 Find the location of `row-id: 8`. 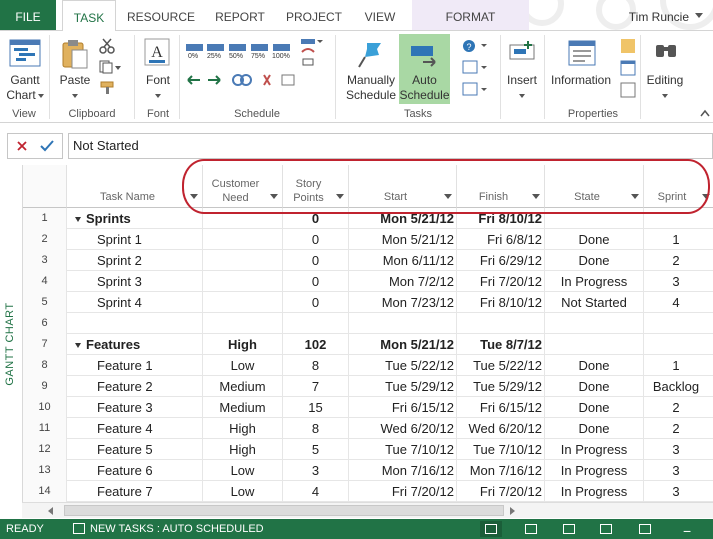

row-id: 8 is located at coordinates (45, 365).